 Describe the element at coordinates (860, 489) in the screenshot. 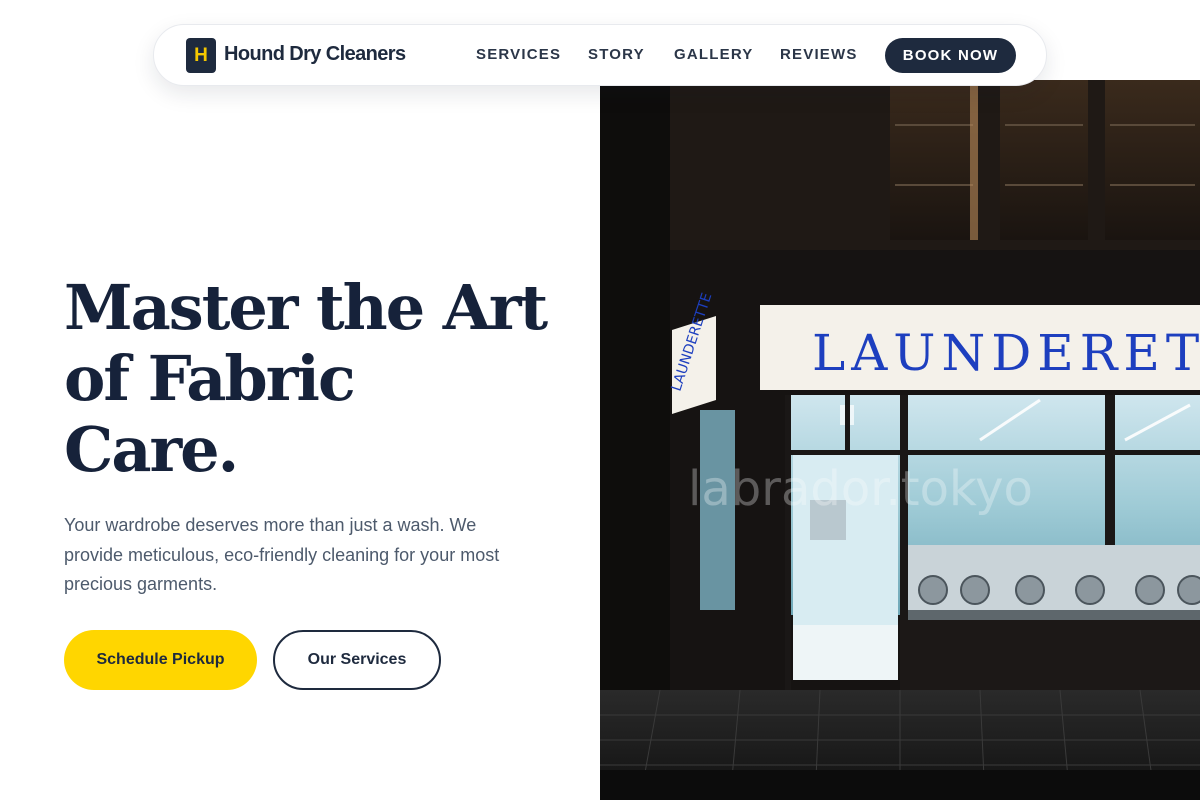

I see `image-watermark: labrador.tokyo` at that location.